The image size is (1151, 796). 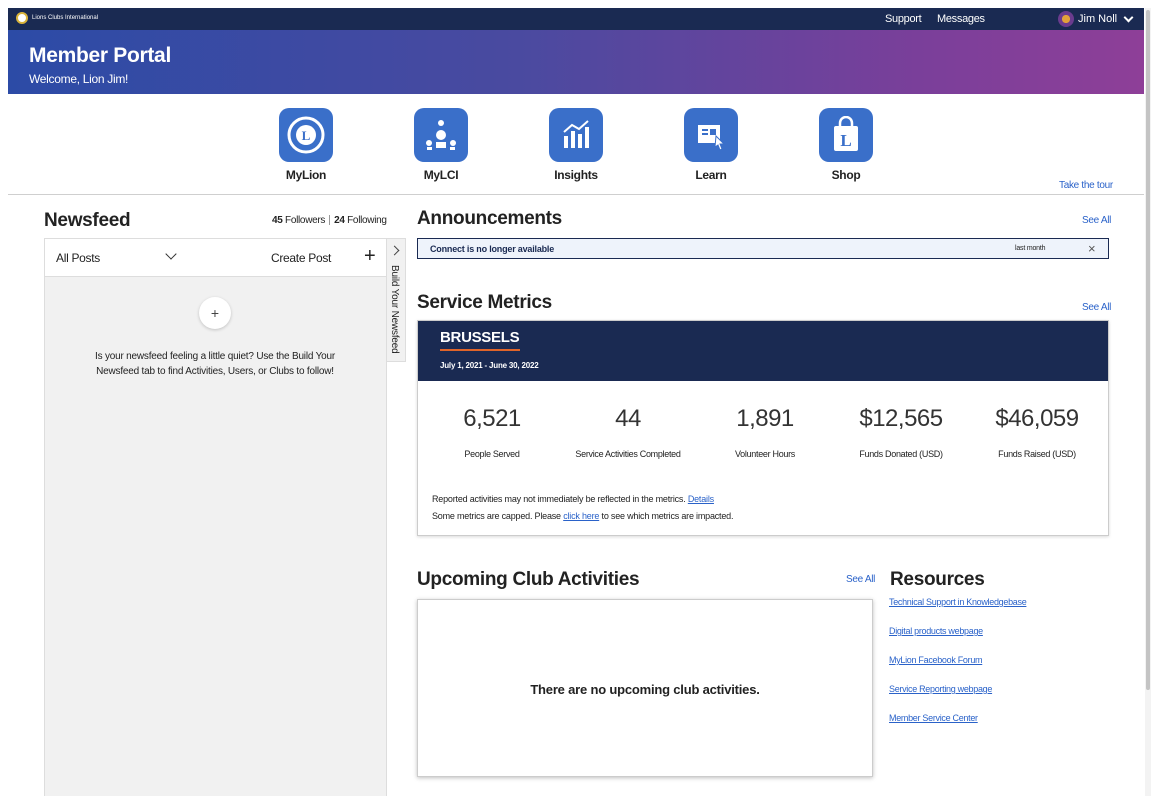 I want to click on app-label: Learn, so click(x=711, y=175).